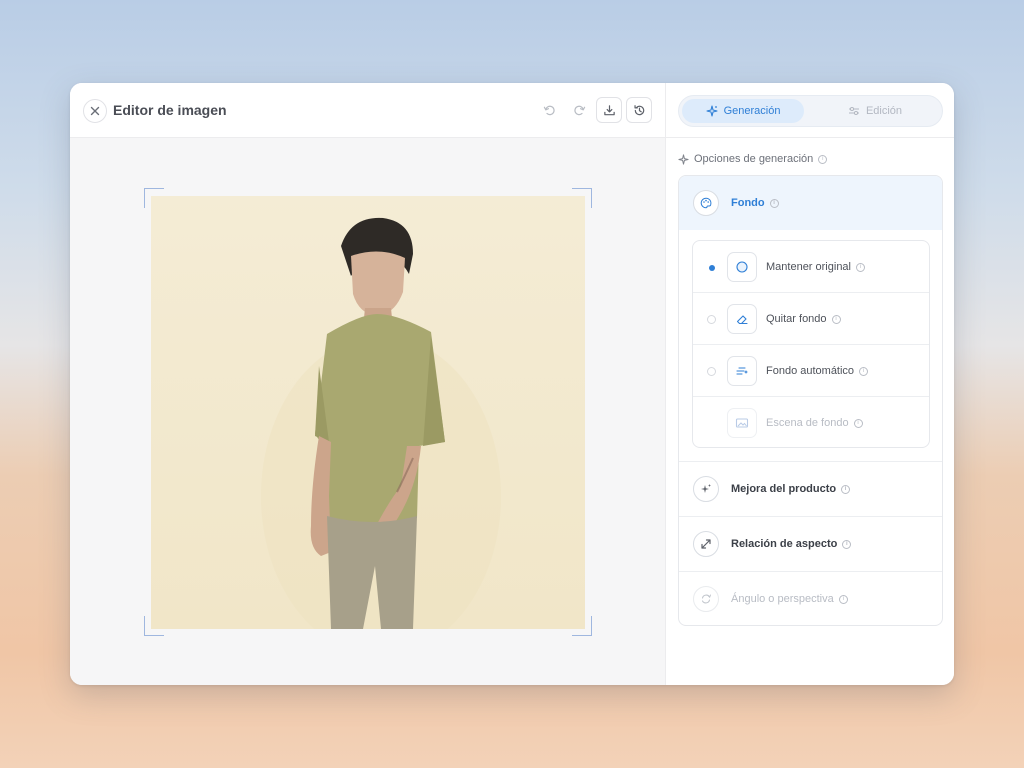 Image resolution: width=1024 pixels, height=768 pixels. I want to click on row-label: Ángulo o perspectiva i, so click(789, 599).